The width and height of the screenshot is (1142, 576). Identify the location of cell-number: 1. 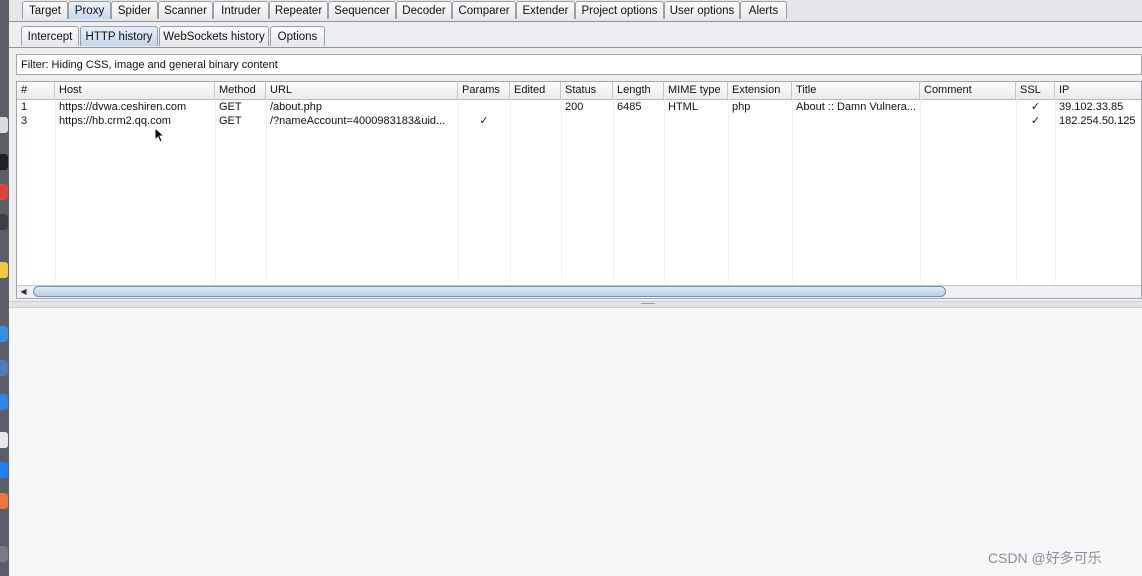
(24, 107).